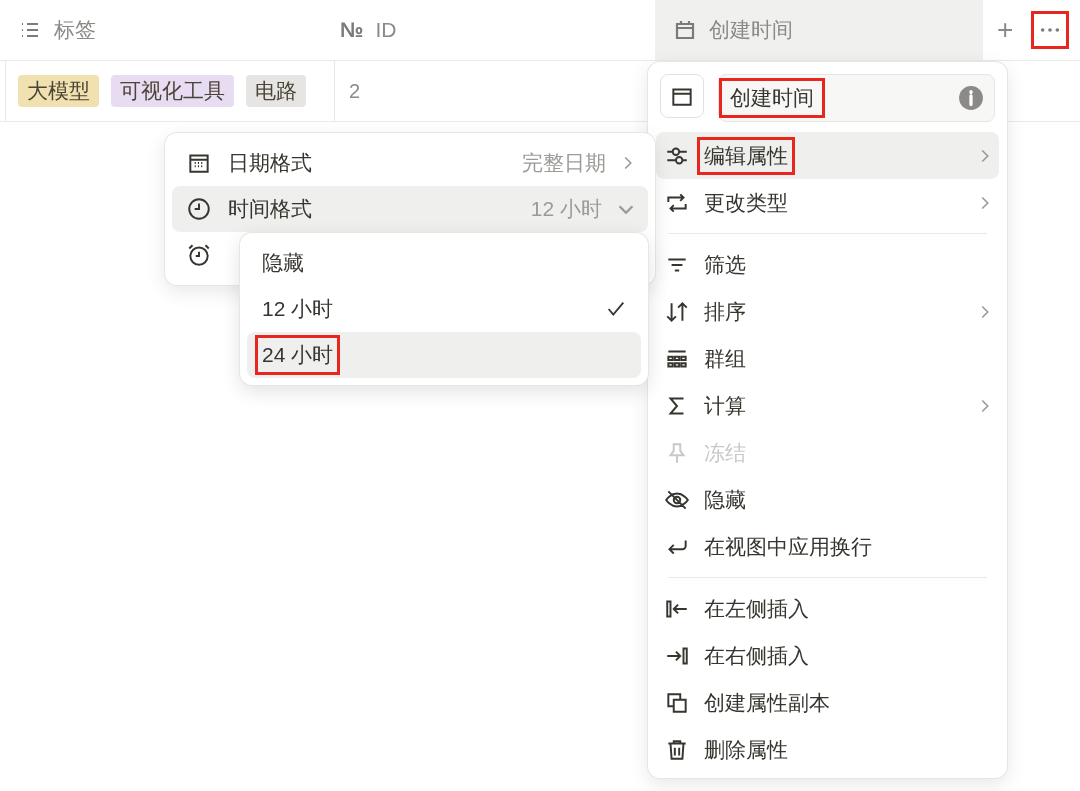  Describe the element at coordinates (276, 91) in the screenshot. I see `tag: 电路` at that location.